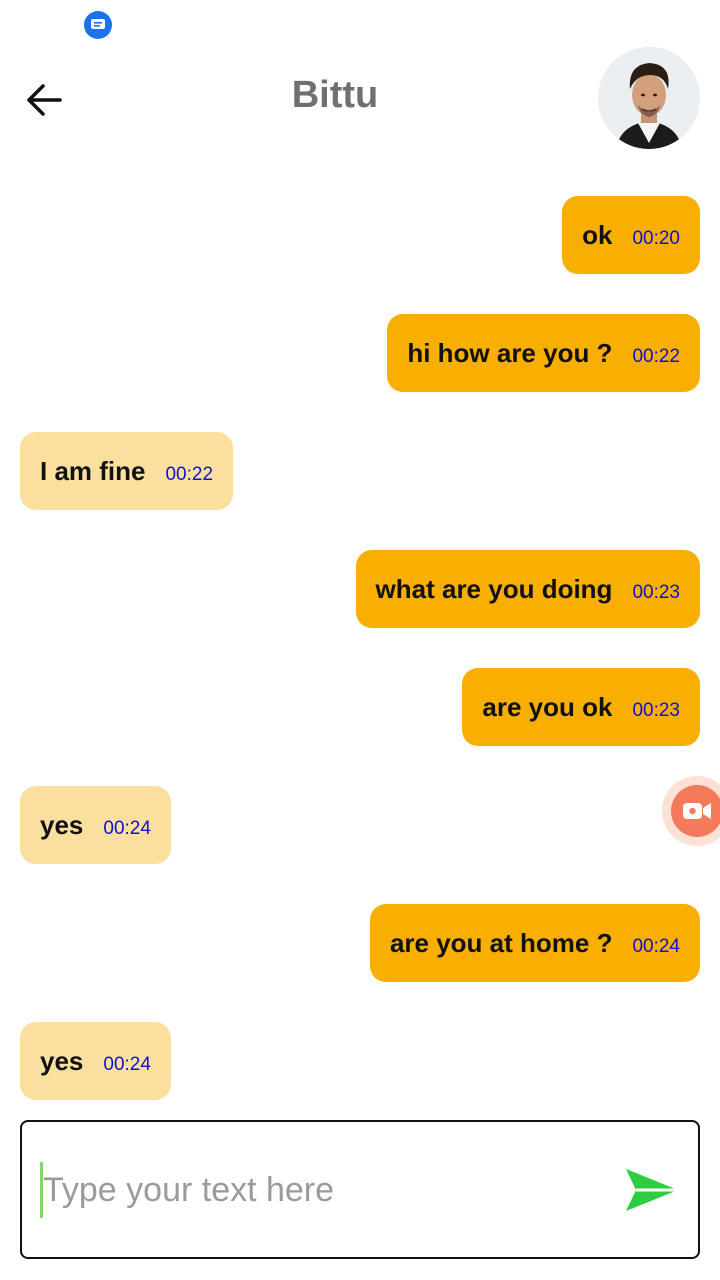 The image size is (720, 1280). I want to click on contact-avatar, so click(649, 98).